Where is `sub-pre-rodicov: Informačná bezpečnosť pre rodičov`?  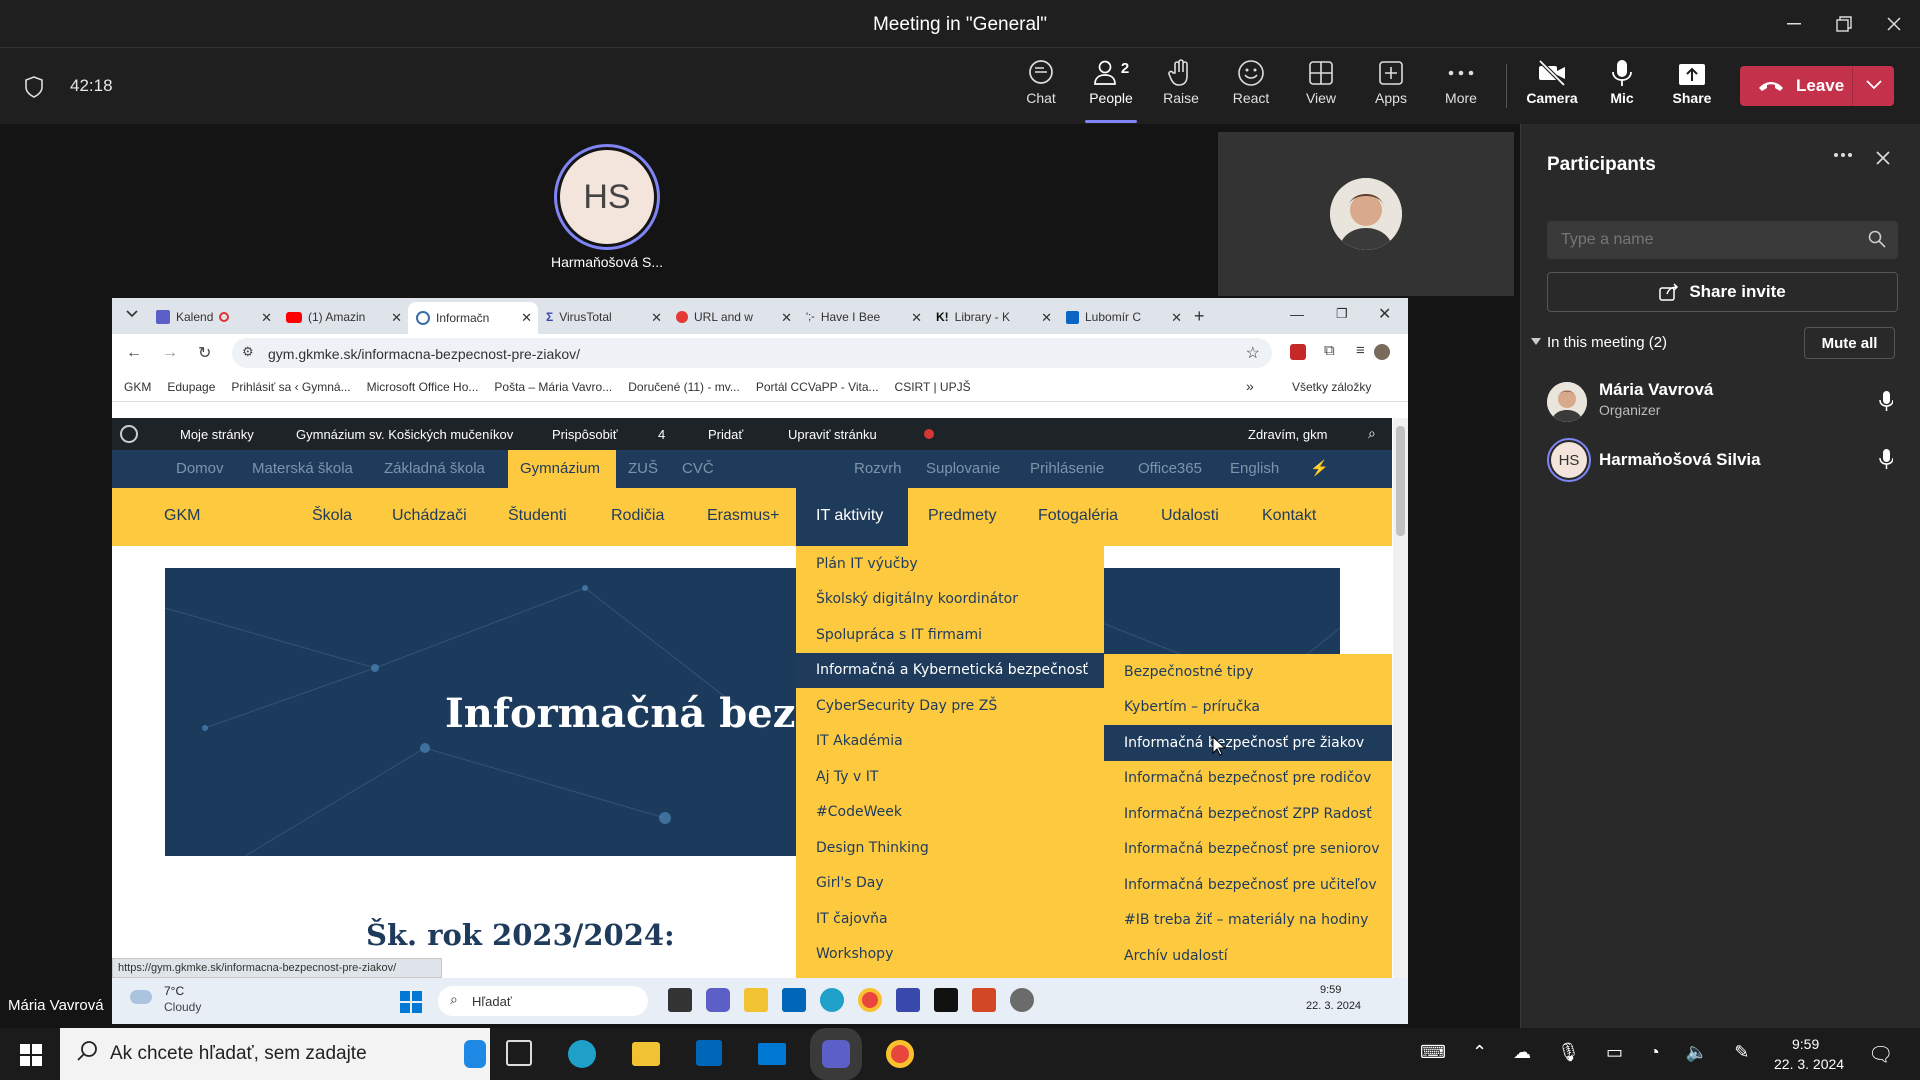
sub-pre-rodicov: Informačná bezpečnosť pre rodičov is located at coordinates (1248, 779).